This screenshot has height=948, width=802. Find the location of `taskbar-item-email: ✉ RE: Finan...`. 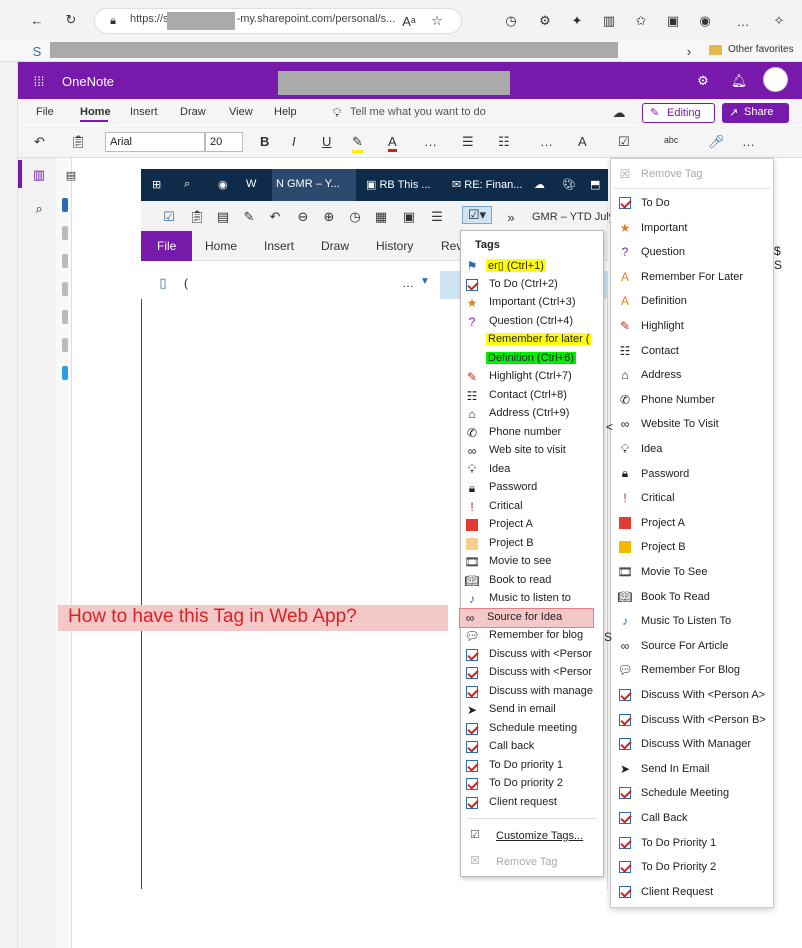

taskbar-item-email: ✉ RE: Finan... is located at coordinates (485, 185).